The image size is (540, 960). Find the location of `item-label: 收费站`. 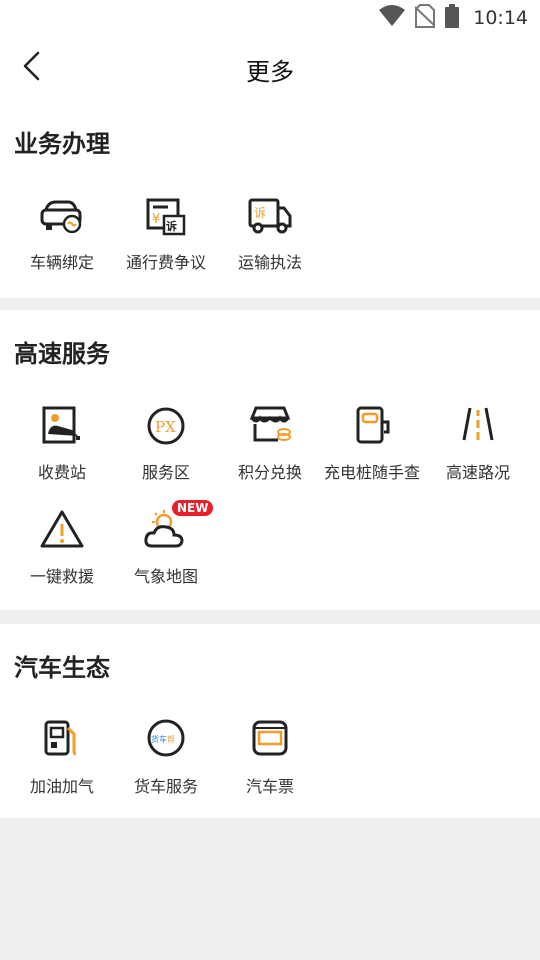

item-label: 收费站 is located at coordinates (61, 472).